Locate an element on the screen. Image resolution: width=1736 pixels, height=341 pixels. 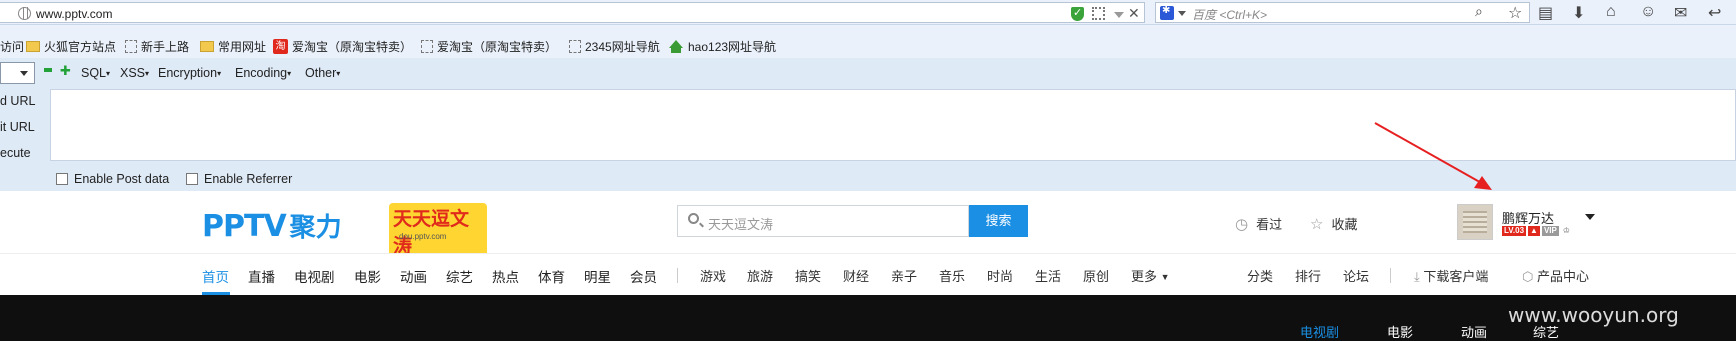
nav-item-music: 音乐 is located at coordinates (952, 275).